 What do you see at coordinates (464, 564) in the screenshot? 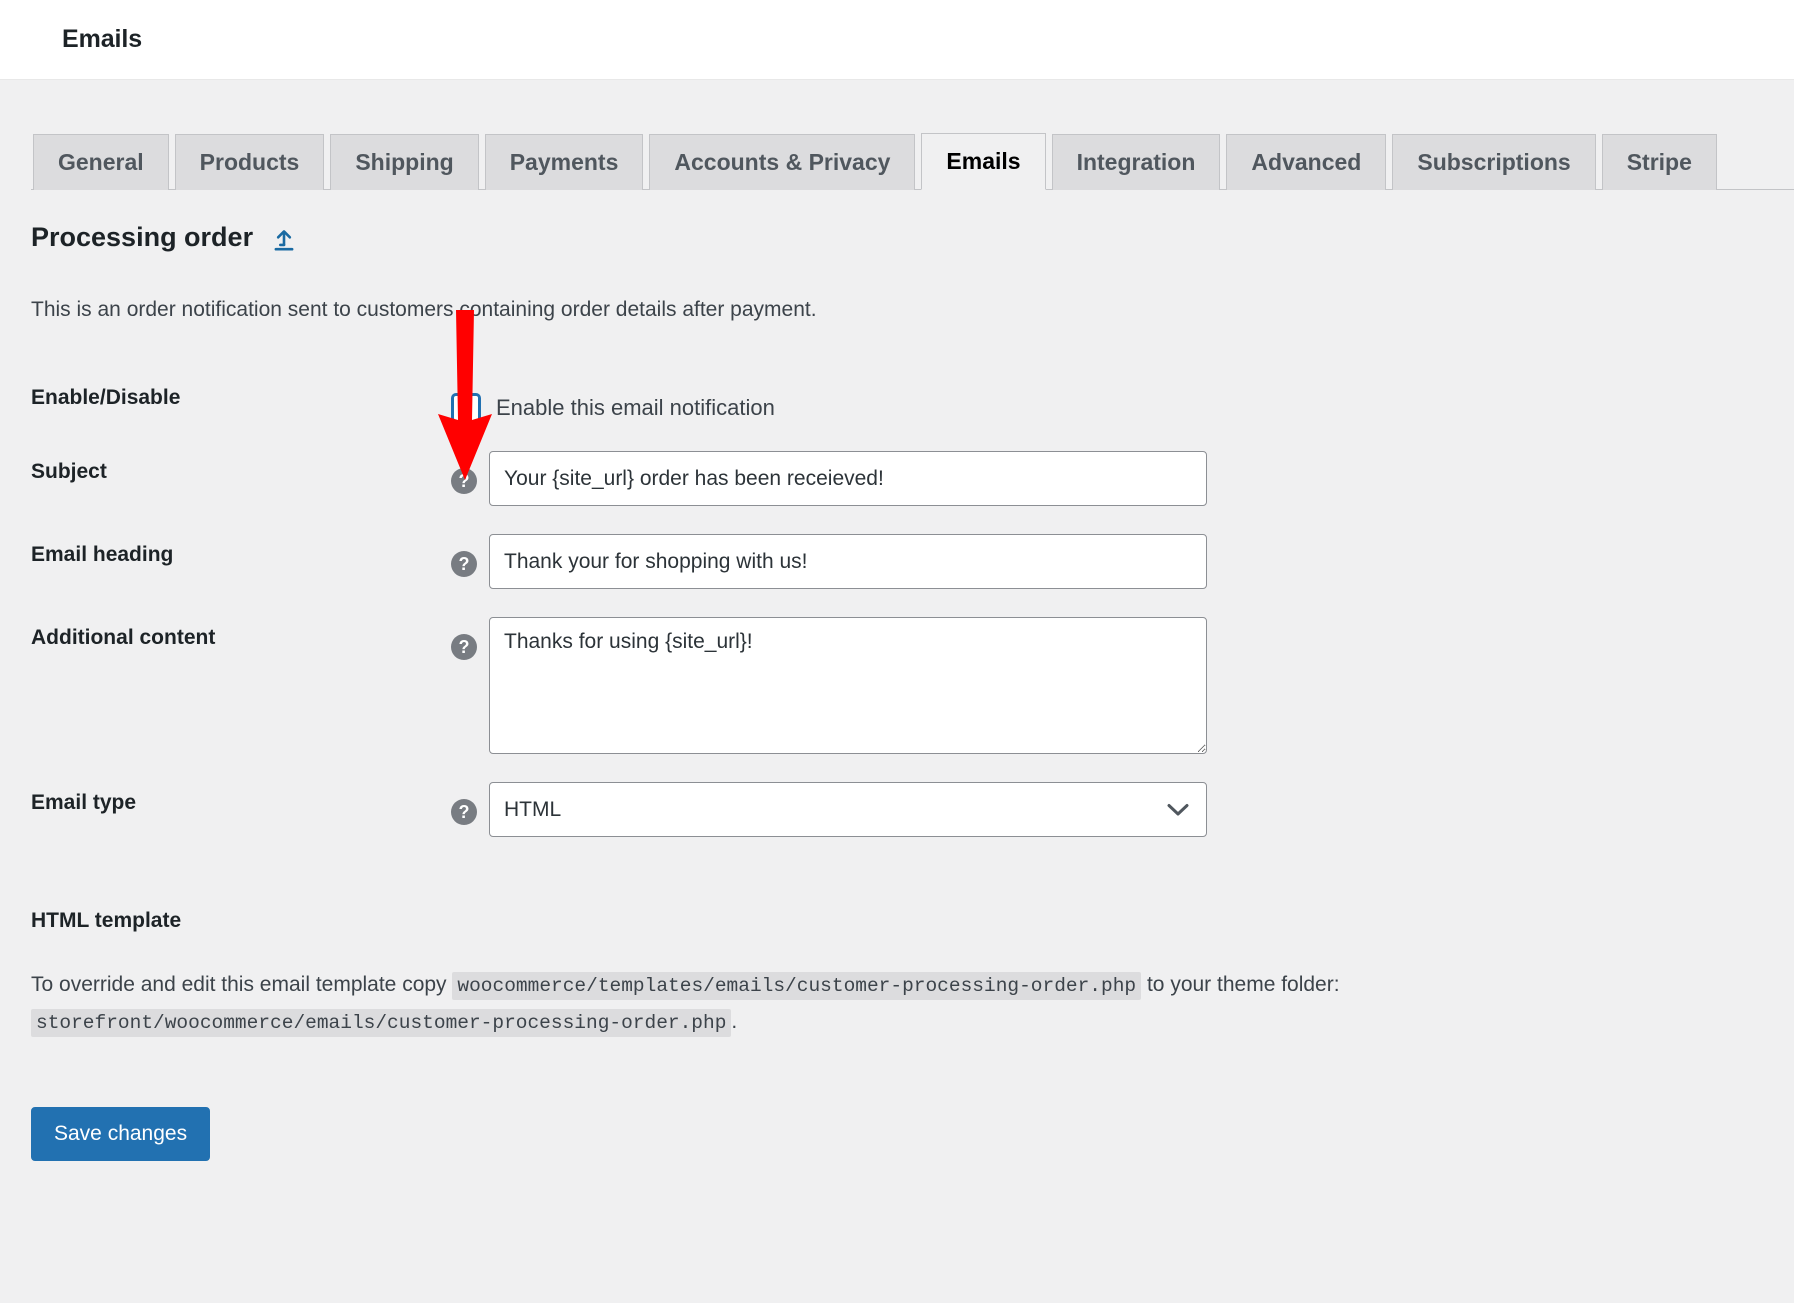
I see `email-heading-help-question-mark-icon: ?` at bounding box center [464, 564].